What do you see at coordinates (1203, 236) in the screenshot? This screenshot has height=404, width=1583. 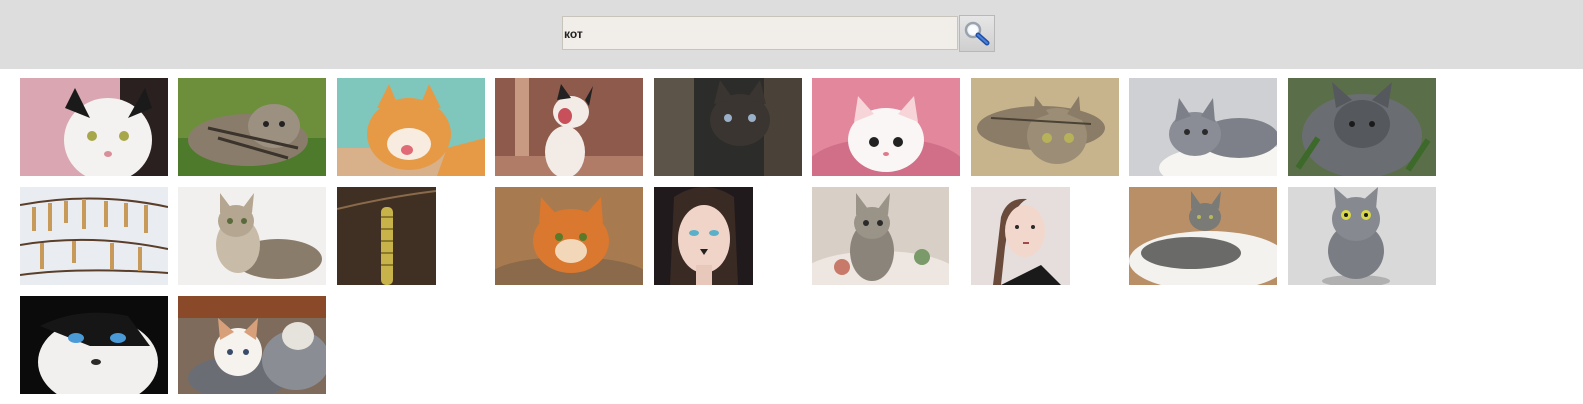 I see `image-result-tabby-on-rug` at bounding box center [1203, 236].